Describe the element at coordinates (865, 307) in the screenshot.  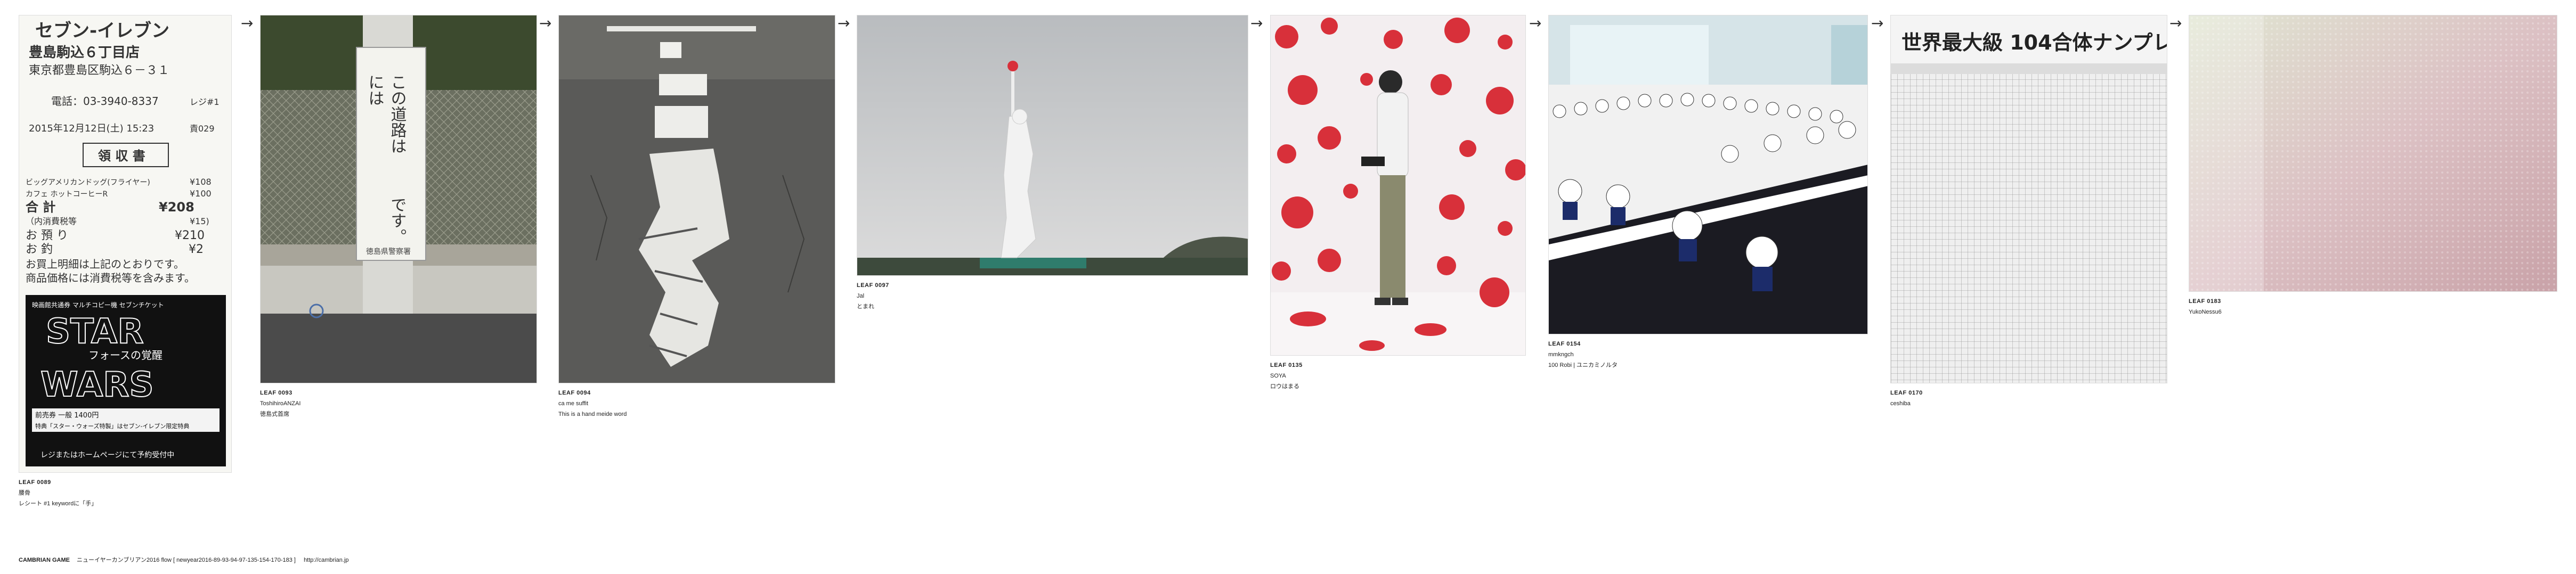
I see `leaf-text: とまれ` at that location.